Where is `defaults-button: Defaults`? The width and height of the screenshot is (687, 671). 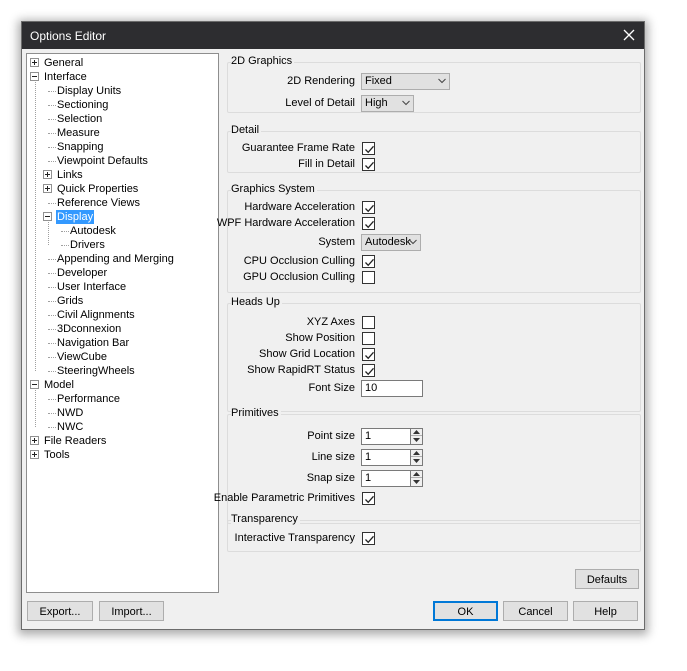
defaults-button: Defaults is located at coordinates (607, 579).